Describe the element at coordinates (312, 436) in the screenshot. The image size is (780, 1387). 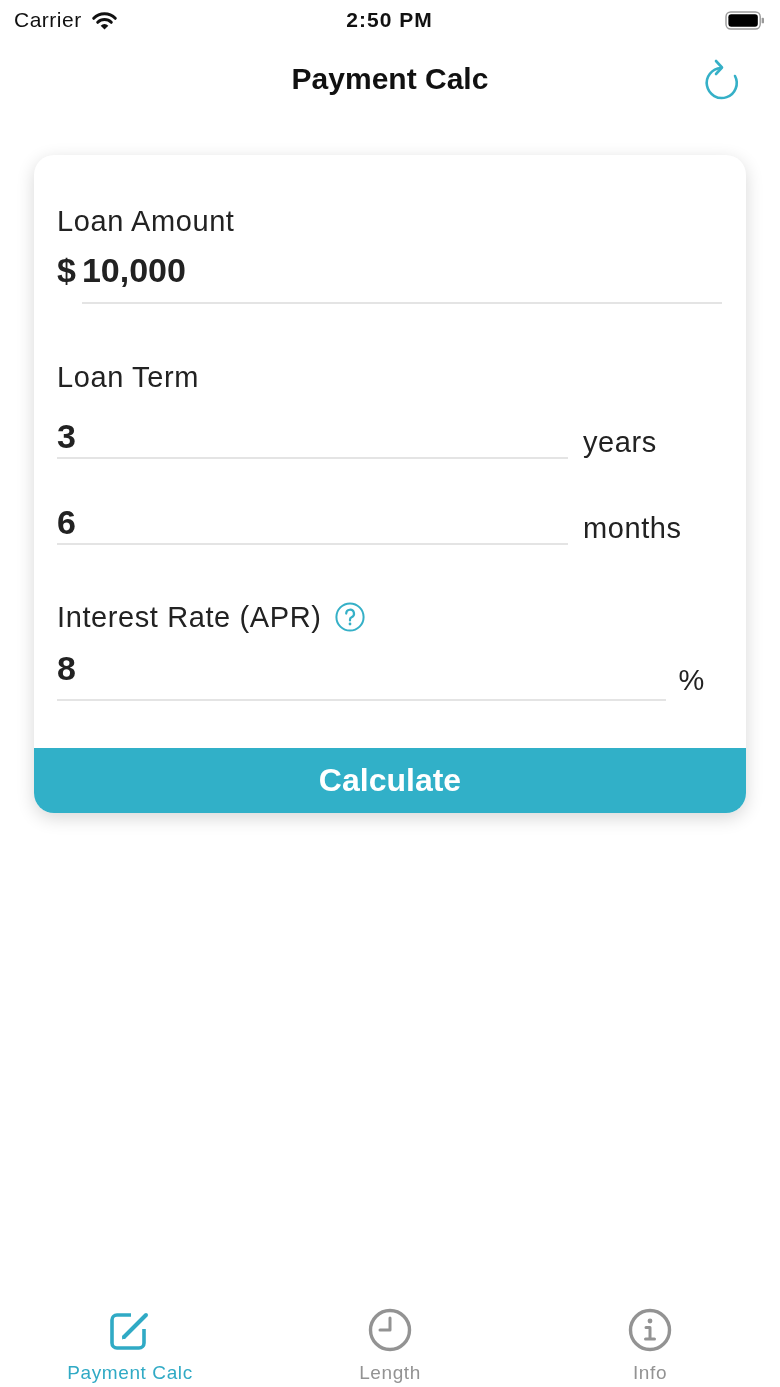
I see `input-field: 3` at that location.